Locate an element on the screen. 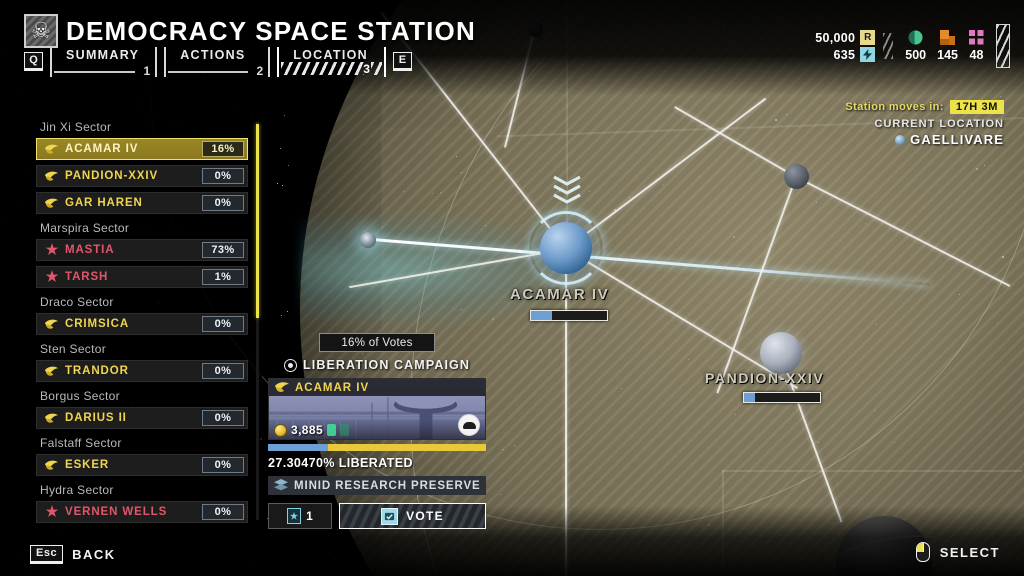  sector-header: Hydra Sector is located at coordinates (77, 490).